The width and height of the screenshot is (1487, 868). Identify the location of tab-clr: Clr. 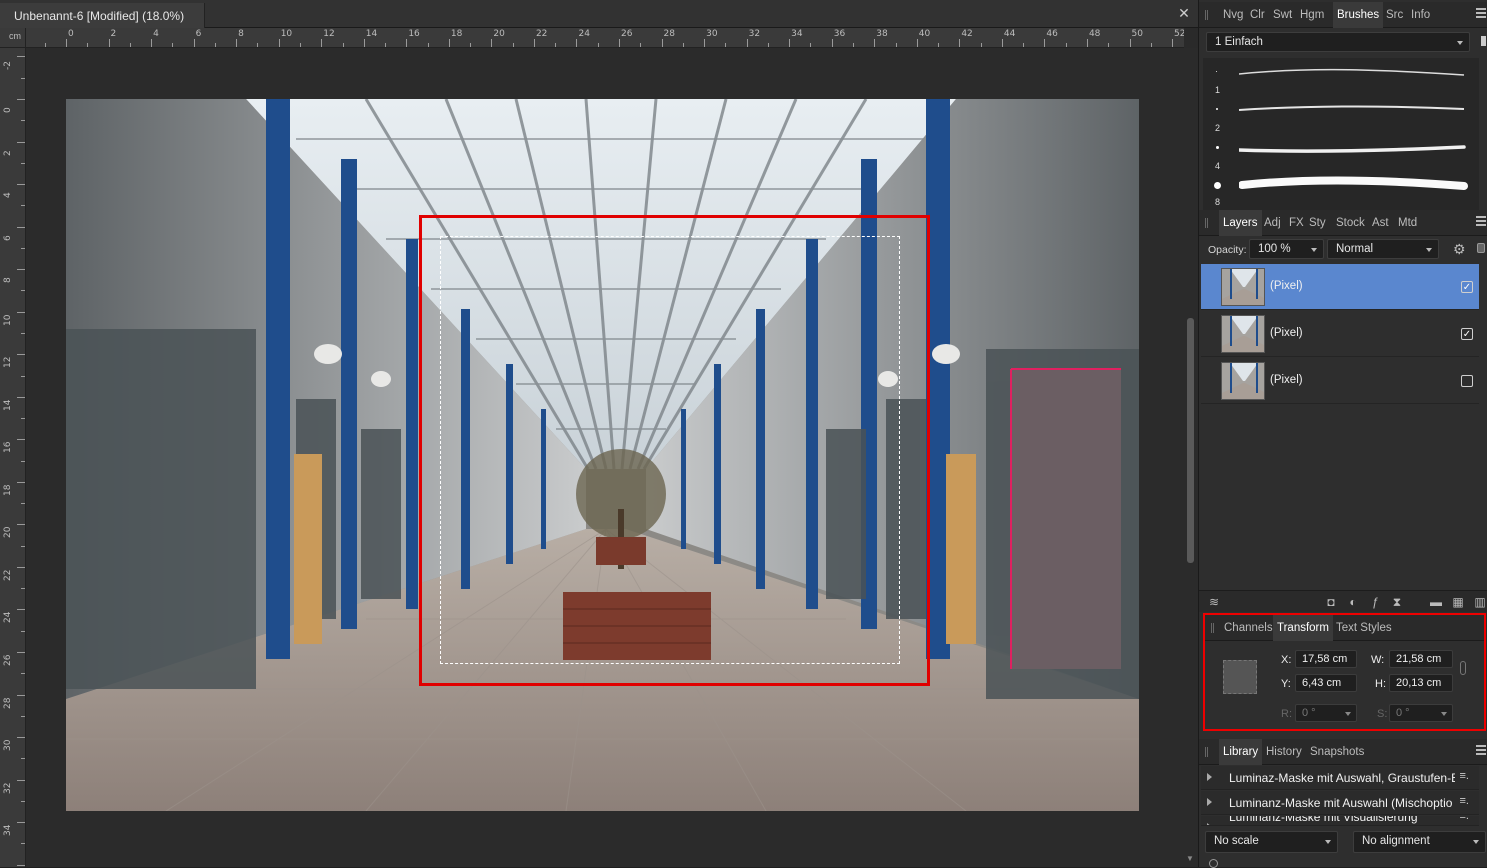
(1257, 15).